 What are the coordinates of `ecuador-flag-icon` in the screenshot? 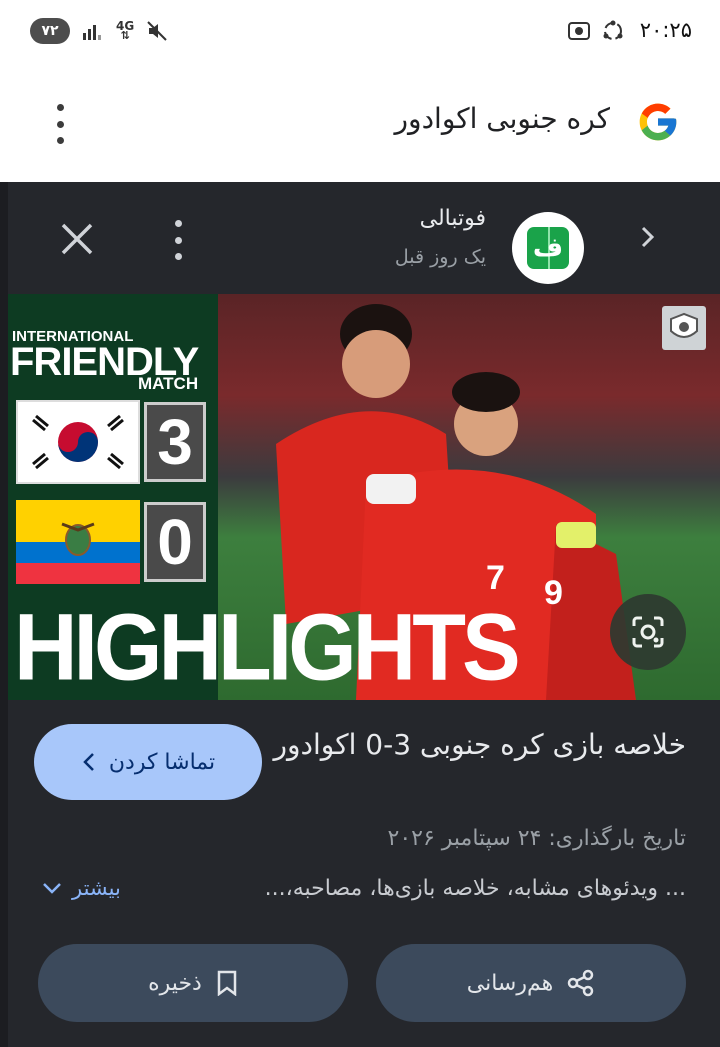 It's located at (78, 542).